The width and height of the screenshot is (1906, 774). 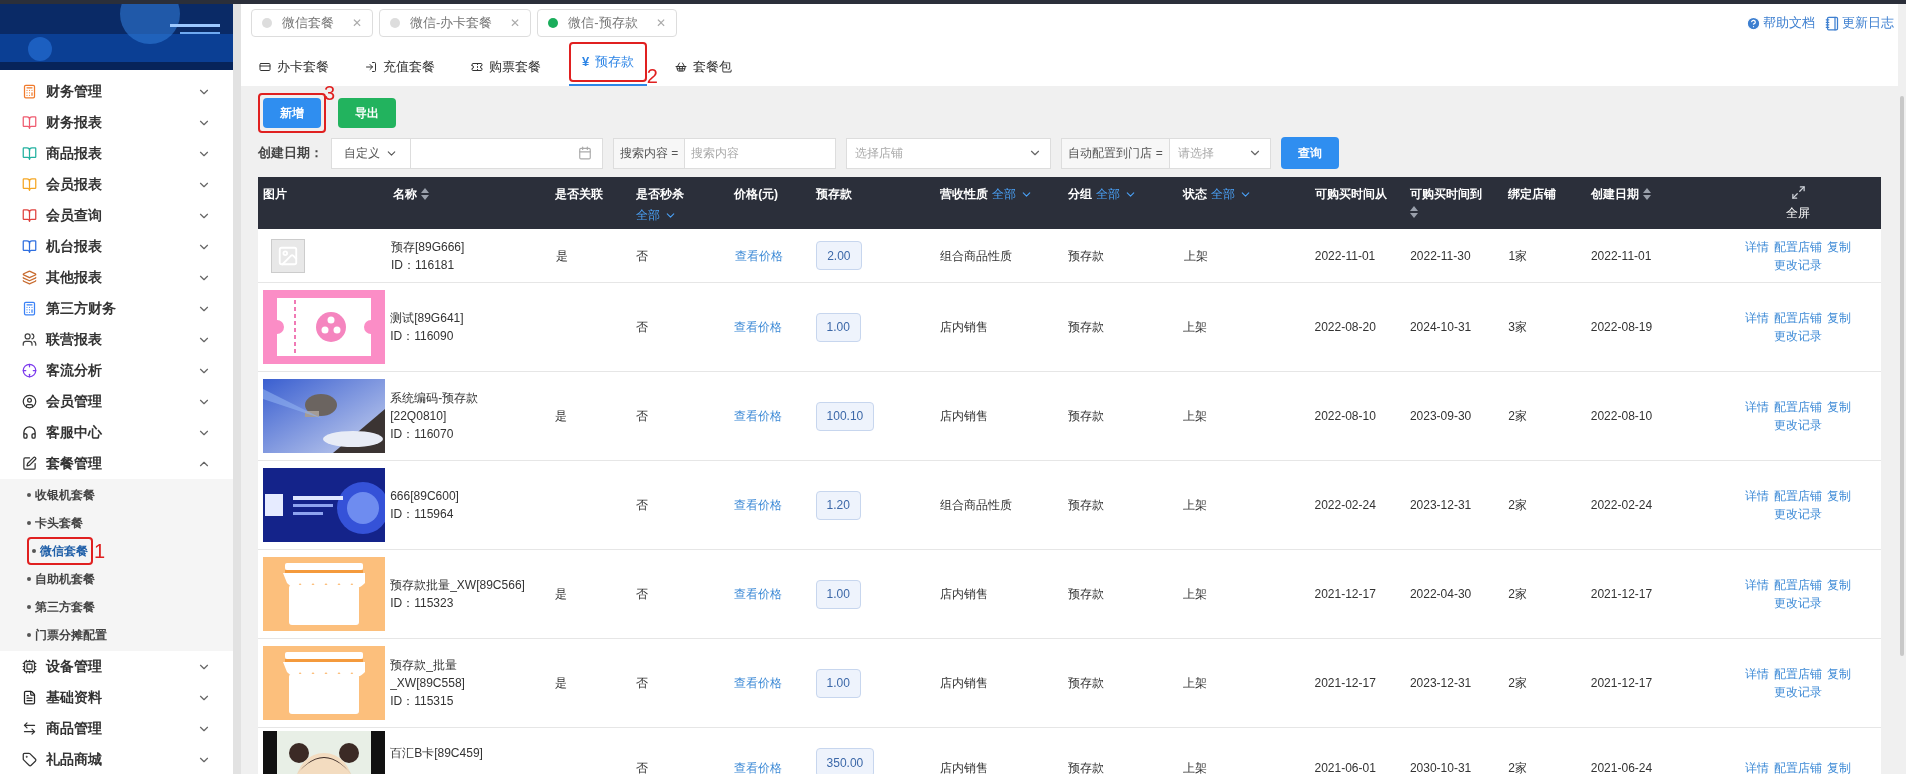 What do you see at coordinates (838, 505) in the screenshot?
I see `deposit-field: 1.20` at bounding box center [838, 505].